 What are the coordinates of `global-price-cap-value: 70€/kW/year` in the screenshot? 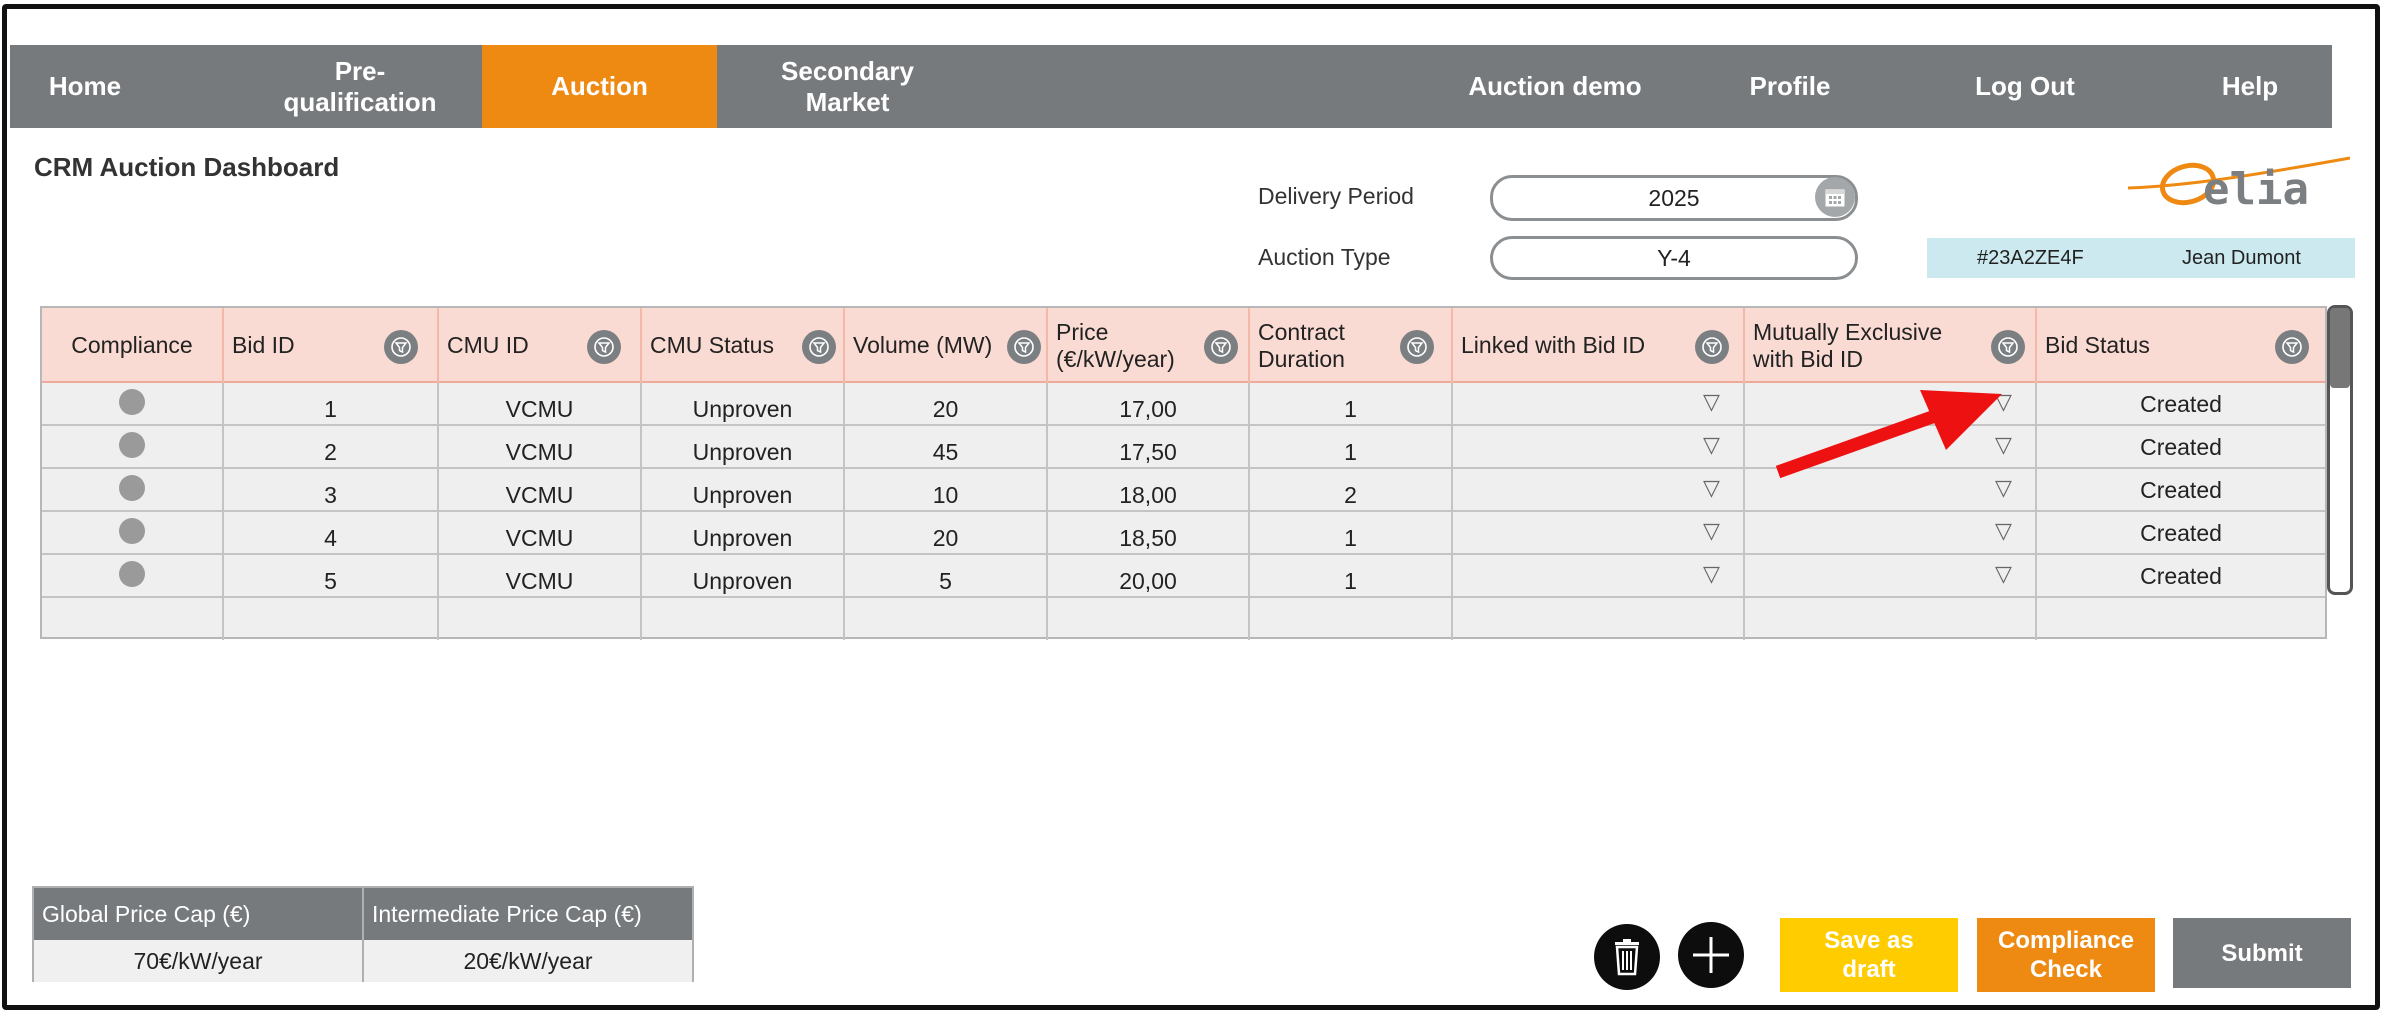 It's located at (199, 961).